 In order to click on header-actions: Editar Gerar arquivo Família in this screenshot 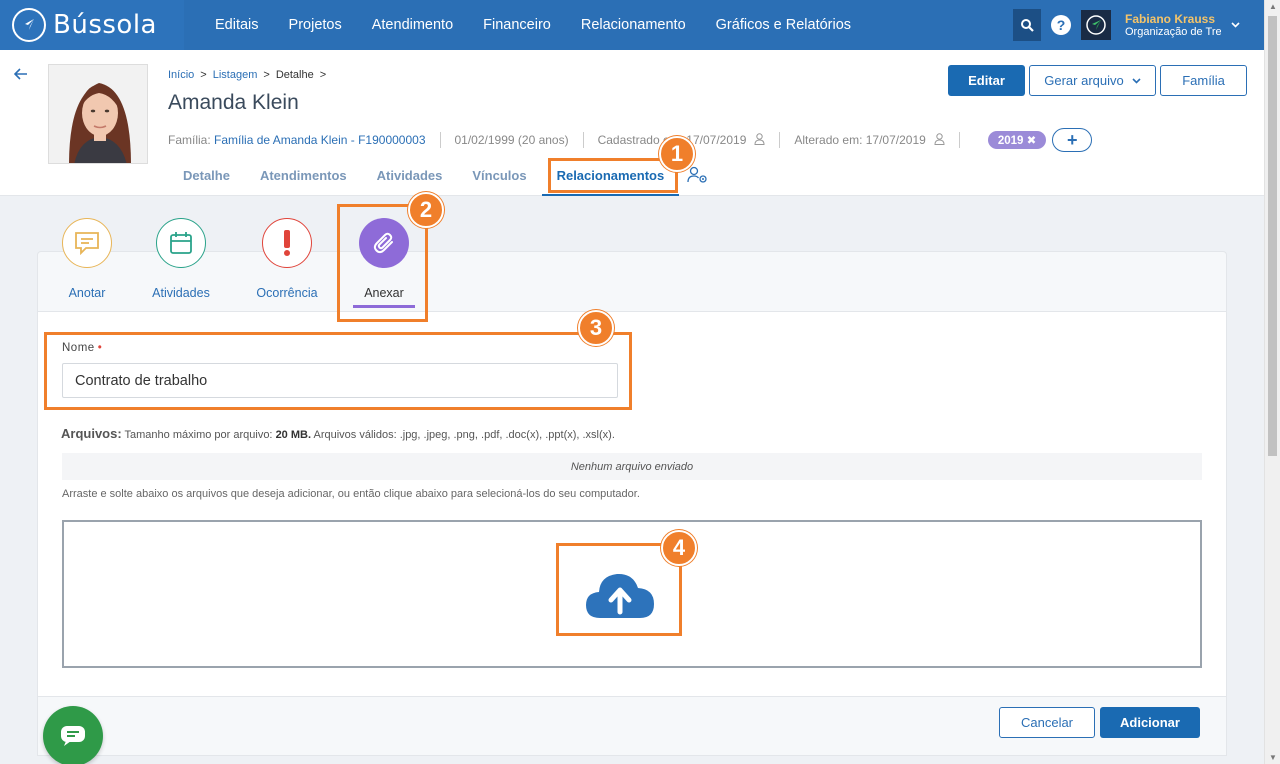, I will do `click(1097, 80)`.